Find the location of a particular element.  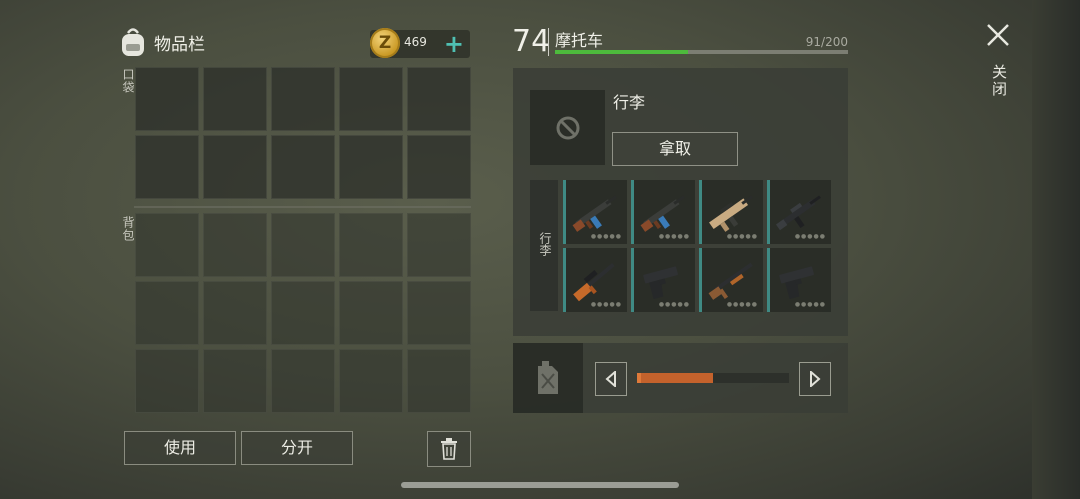

split-button: 分开 is located at coordinates (297, 448).